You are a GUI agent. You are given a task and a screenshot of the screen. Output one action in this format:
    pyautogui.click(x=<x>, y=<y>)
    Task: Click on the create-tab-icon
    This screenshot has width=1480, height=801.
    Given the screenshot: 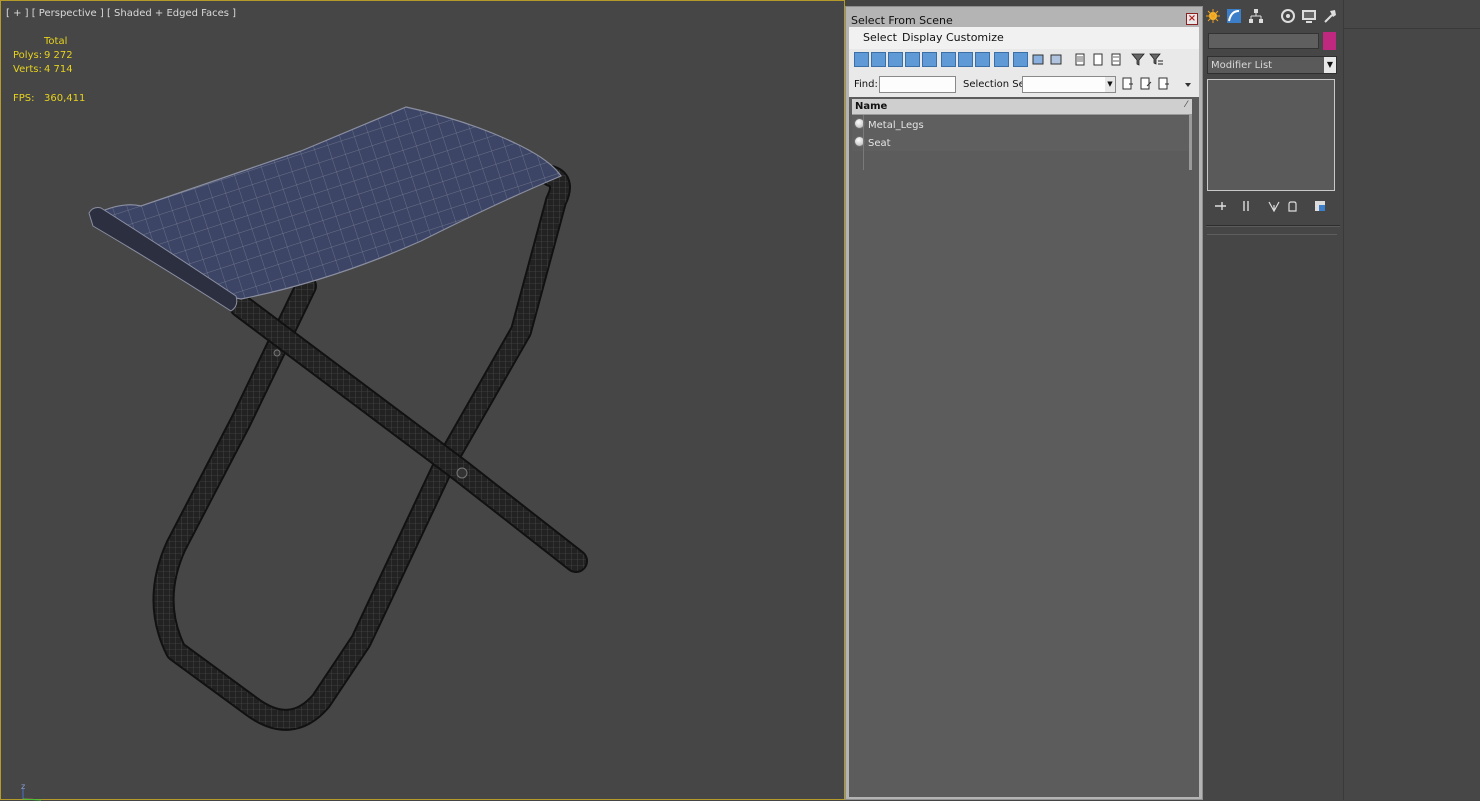 What is the action you would take?
    pyautogui.click(x=1213, y=16)
    